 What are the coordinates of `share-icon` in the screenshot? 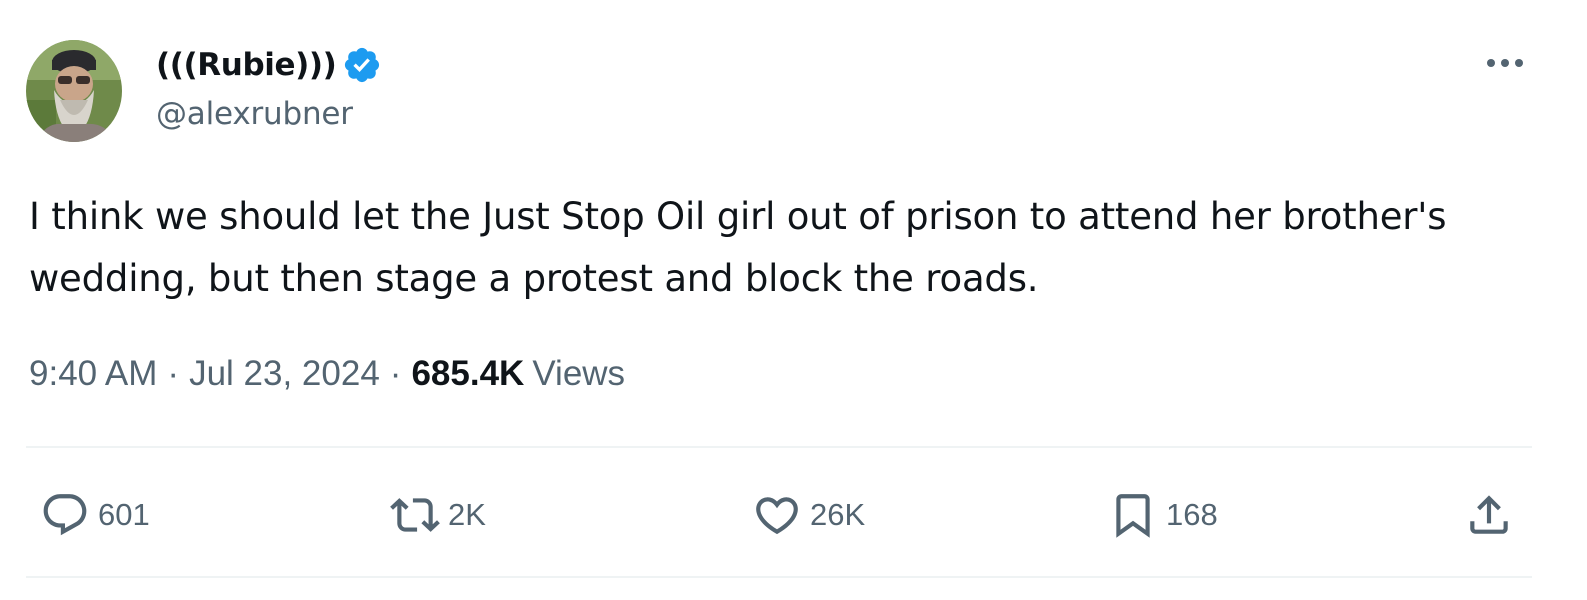 It's located at (1489, 514).